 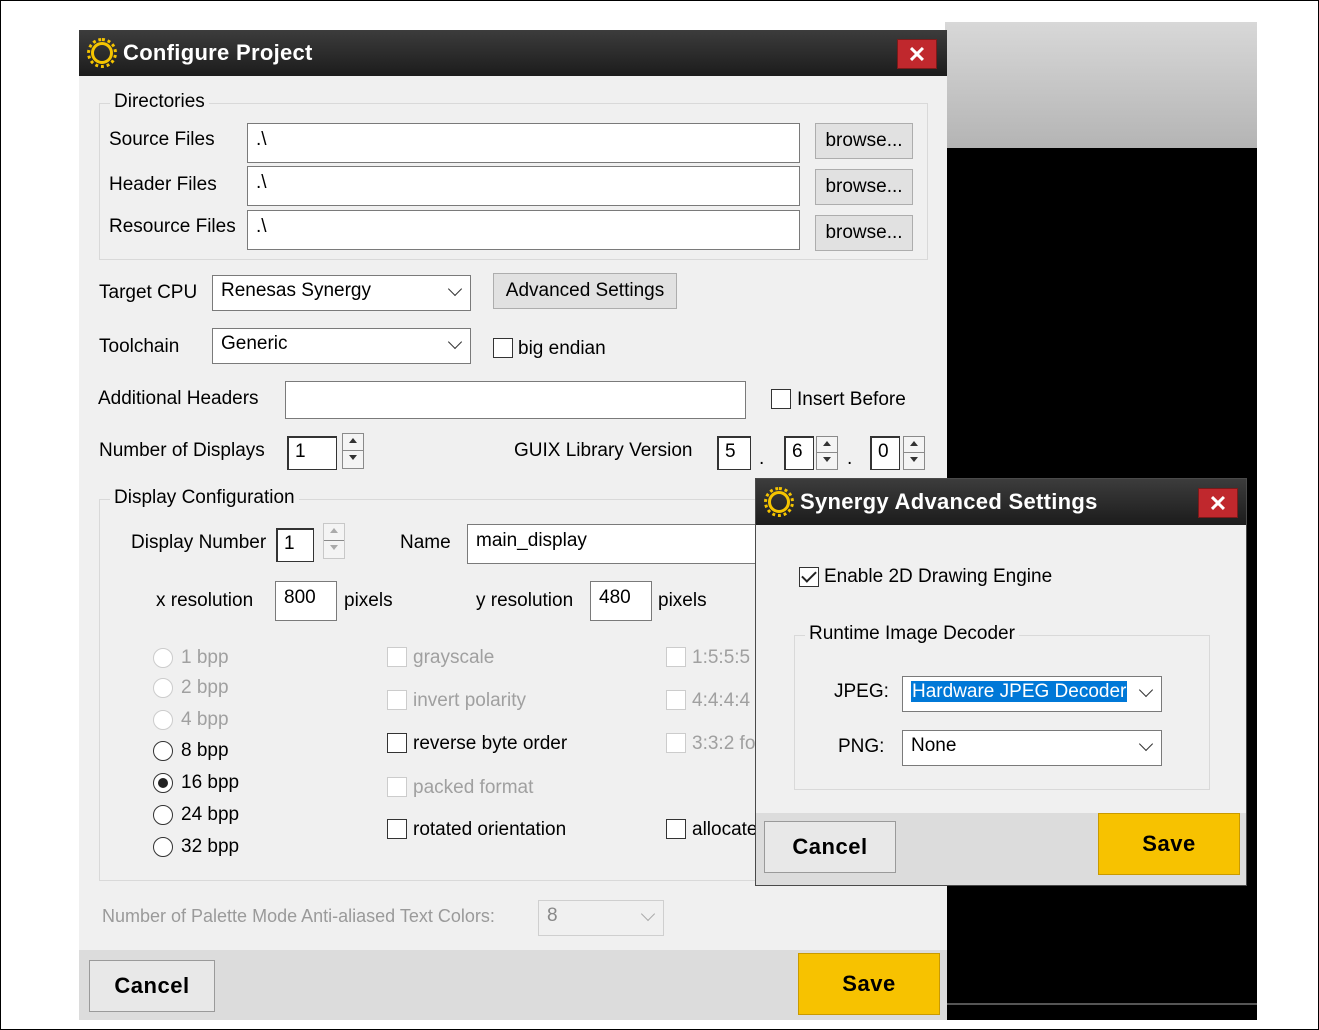 I want to click on background-divider, so click(x=1101, y=1004).